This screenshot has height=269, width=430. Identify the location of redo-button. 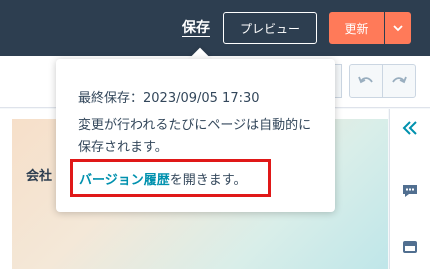
(399, 81).